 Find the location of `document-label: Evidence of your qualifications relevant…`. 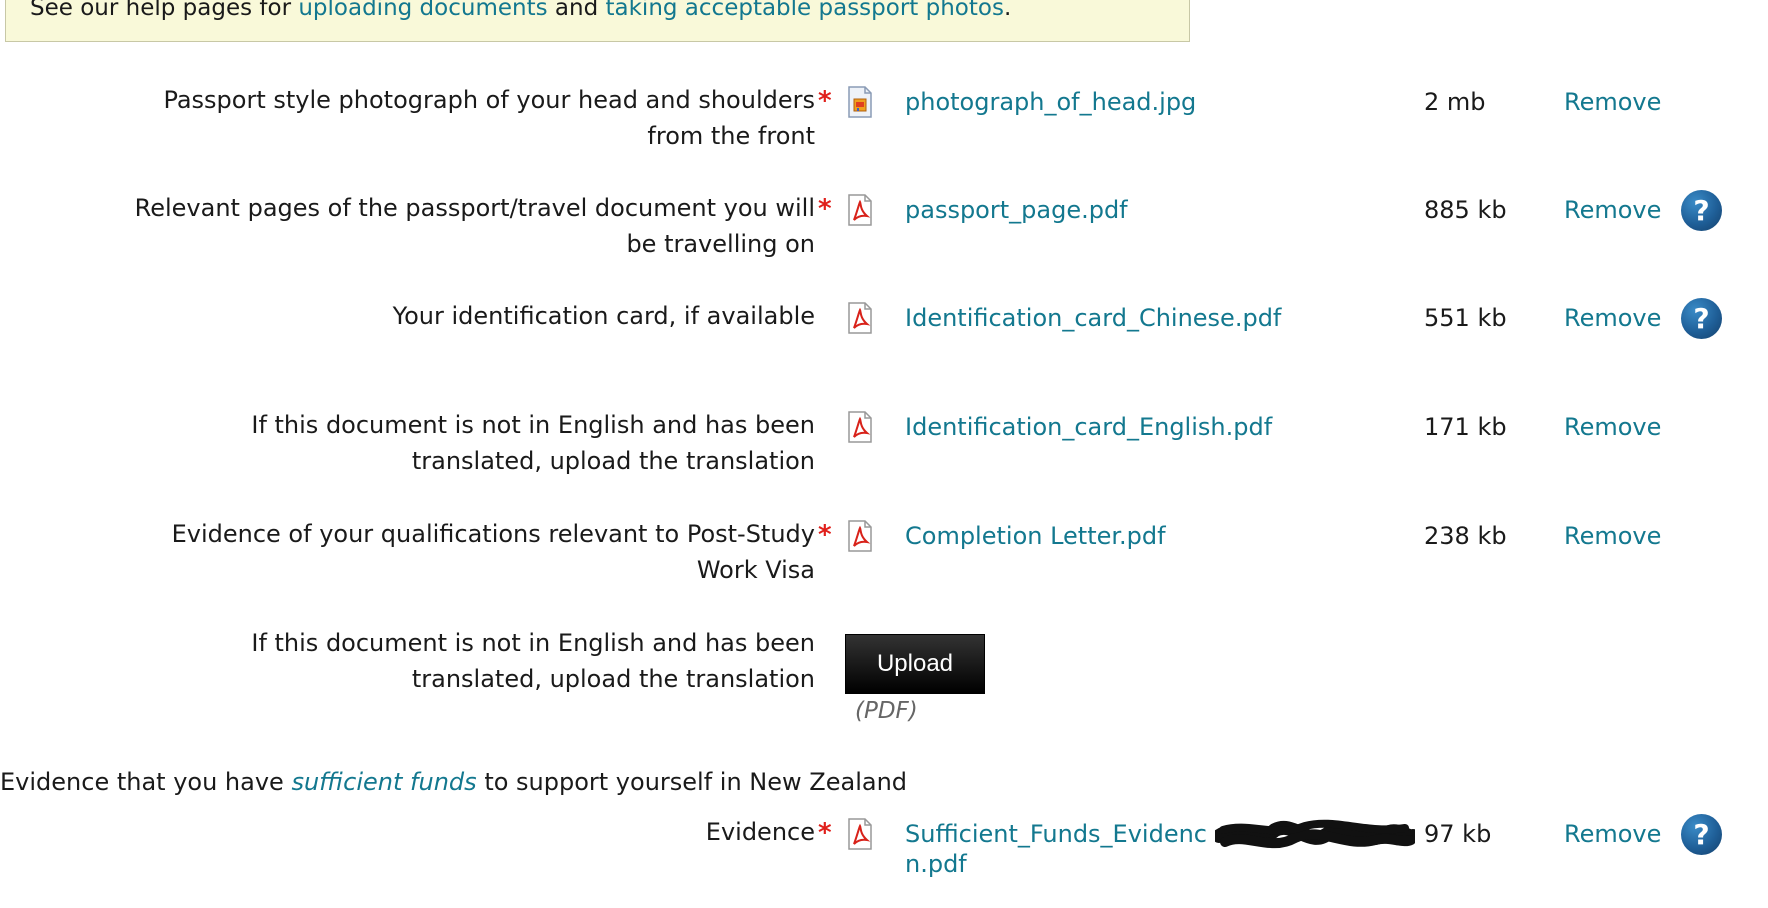

document-label: Evidence of your qualifications relevant… is located at coordinates (493, 552).